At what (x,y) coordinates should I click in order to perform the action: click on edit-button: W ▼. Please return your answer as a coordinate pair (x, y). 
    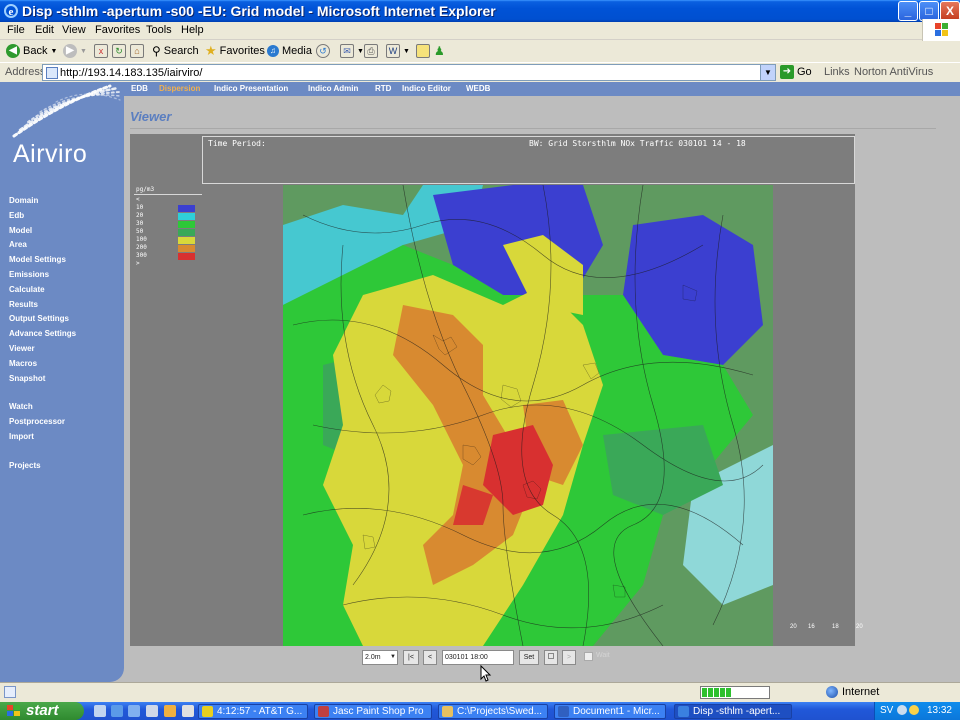
    Looking at the image, I should click on (398, 51).